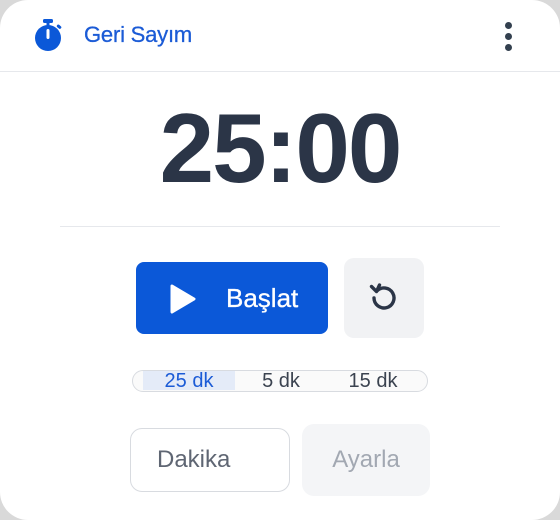 The height and width of the screenshot is (520, 560). I want to click on preset-25-min: 25 dk, so click(189, 381).